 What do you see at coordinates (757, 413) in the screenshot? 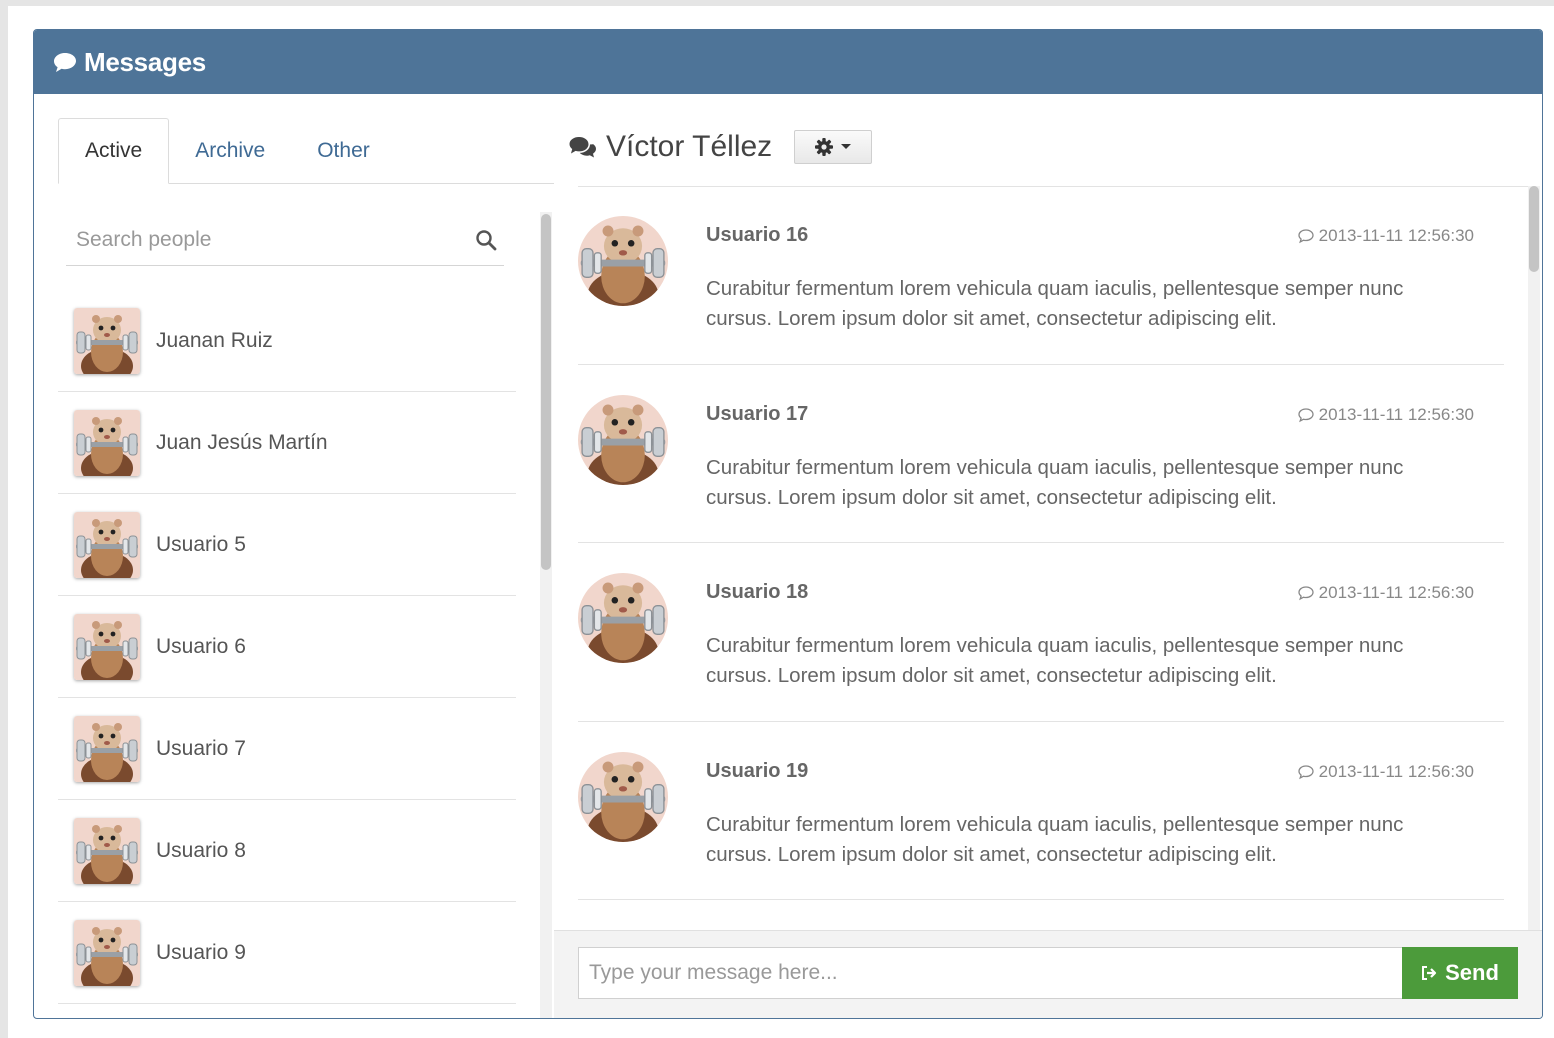
I see `message-author: Usuario 17` at bounding box center [757, 413].